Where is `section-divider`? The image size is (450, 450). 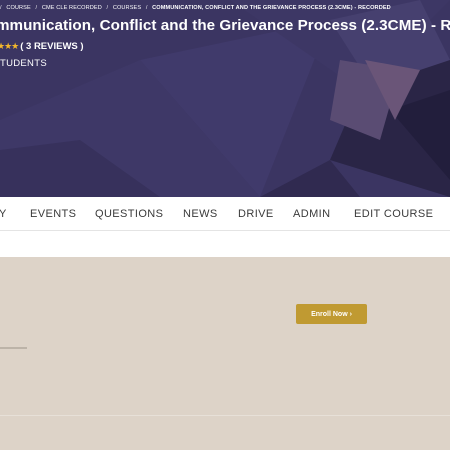 section-divider is located at coordinates (225, 415).